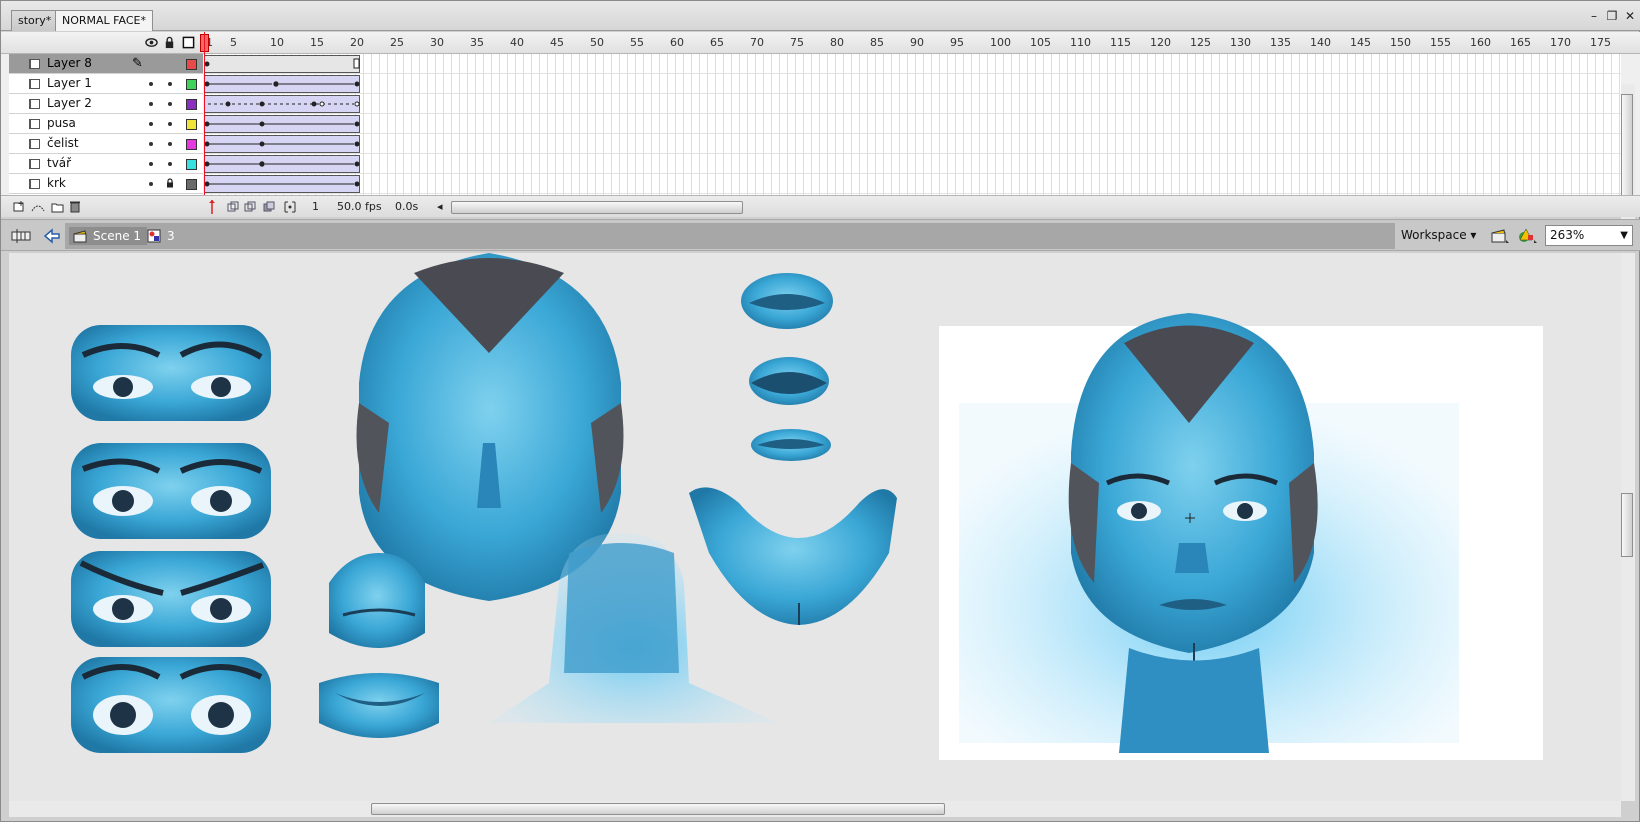 This screenshot has height=822, width=1640. What do you see at coordinates (19, 207) in the screenshot?
I see `new-layer-icon` at bounding box center [19, 207].